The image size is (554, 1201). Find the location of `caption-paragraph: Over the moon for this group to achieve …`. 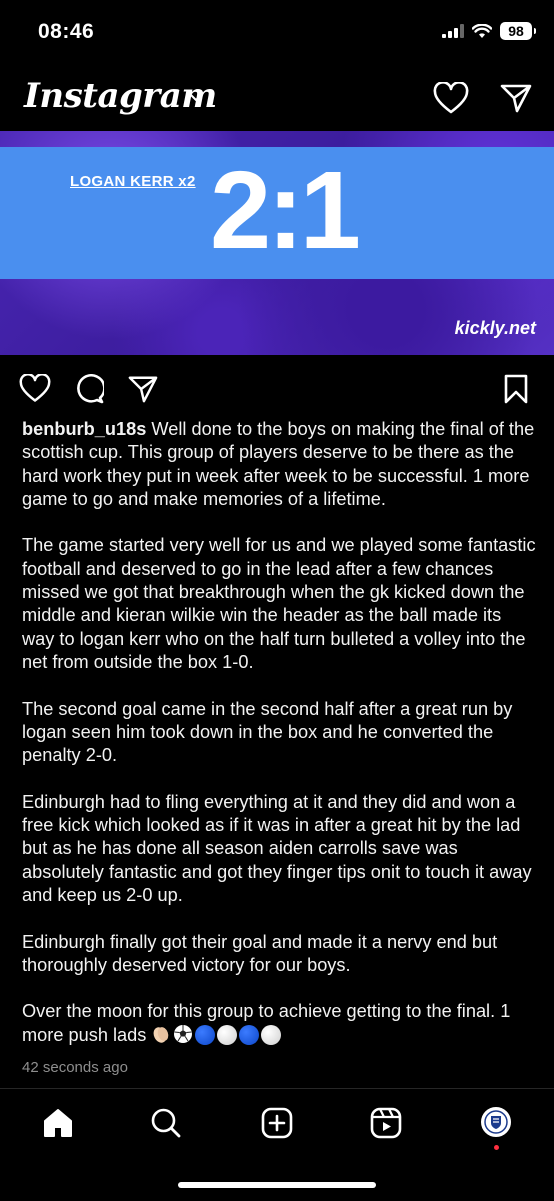

caption-paragraph: Over the moon for this group to achieve … is located at coordinates (279, 1025).